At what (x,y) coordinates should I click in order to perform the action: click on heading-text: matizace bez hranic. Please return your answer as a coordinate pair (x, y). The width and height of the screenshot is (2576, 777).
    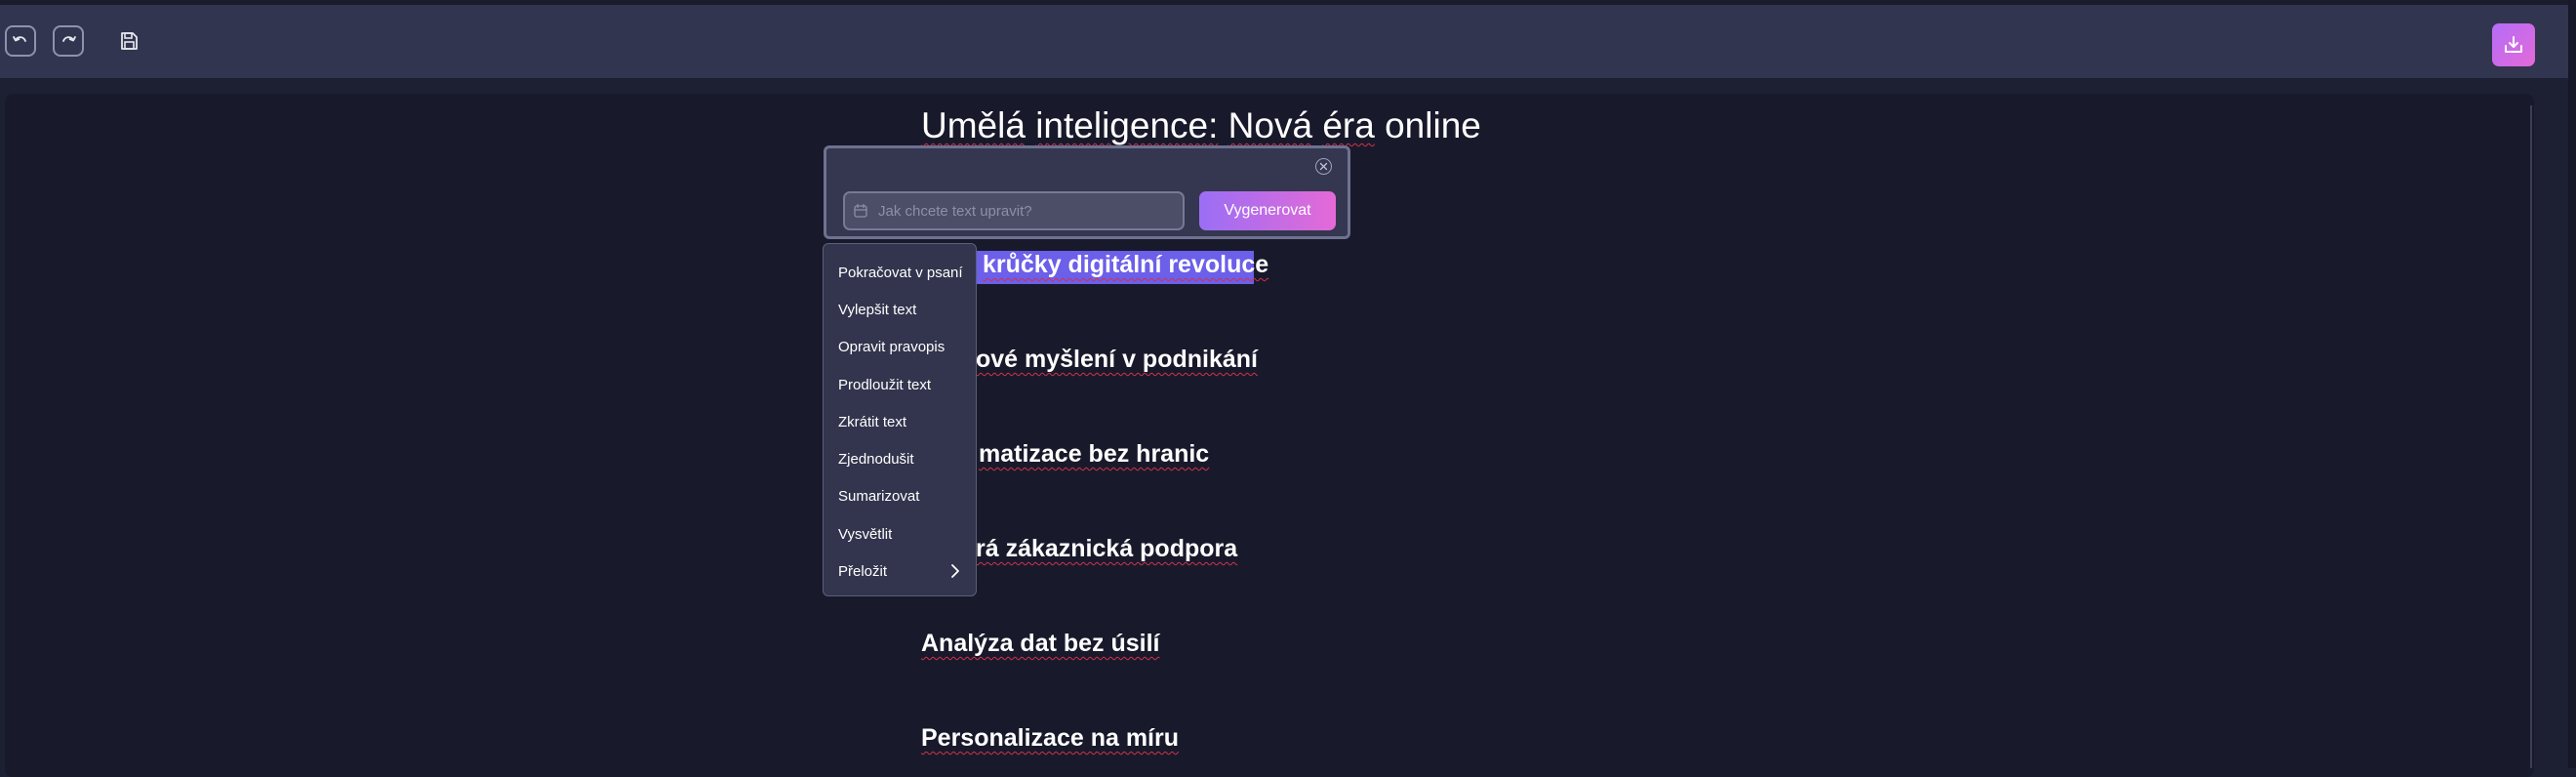
    Looking at the image, I should click on (1094, 454).